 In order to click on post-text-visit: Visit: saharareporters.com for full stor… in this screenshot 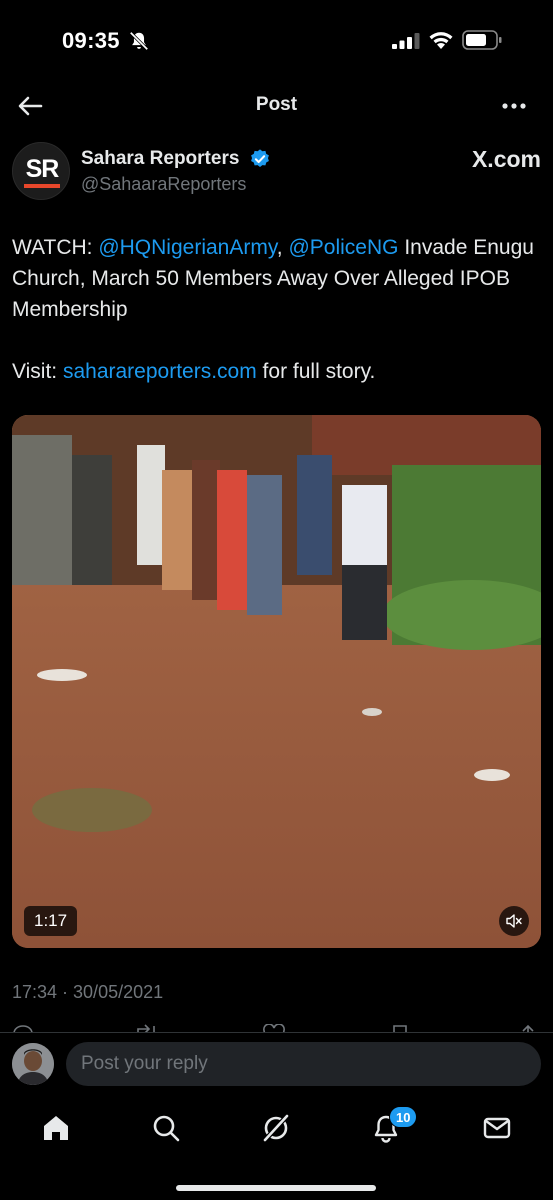, I will do `click(276, 371)`.